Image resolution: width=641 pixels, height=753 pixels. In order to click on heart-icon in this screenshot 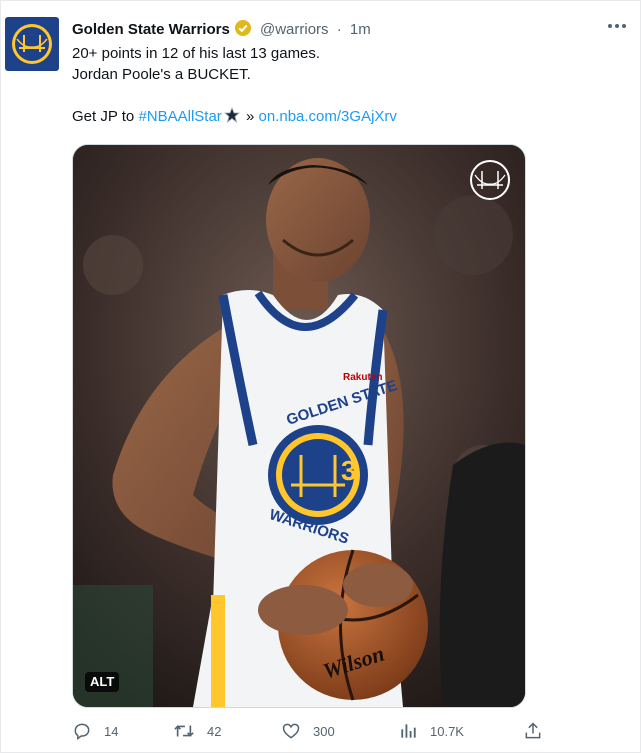, I will do `click(291, 731)`.